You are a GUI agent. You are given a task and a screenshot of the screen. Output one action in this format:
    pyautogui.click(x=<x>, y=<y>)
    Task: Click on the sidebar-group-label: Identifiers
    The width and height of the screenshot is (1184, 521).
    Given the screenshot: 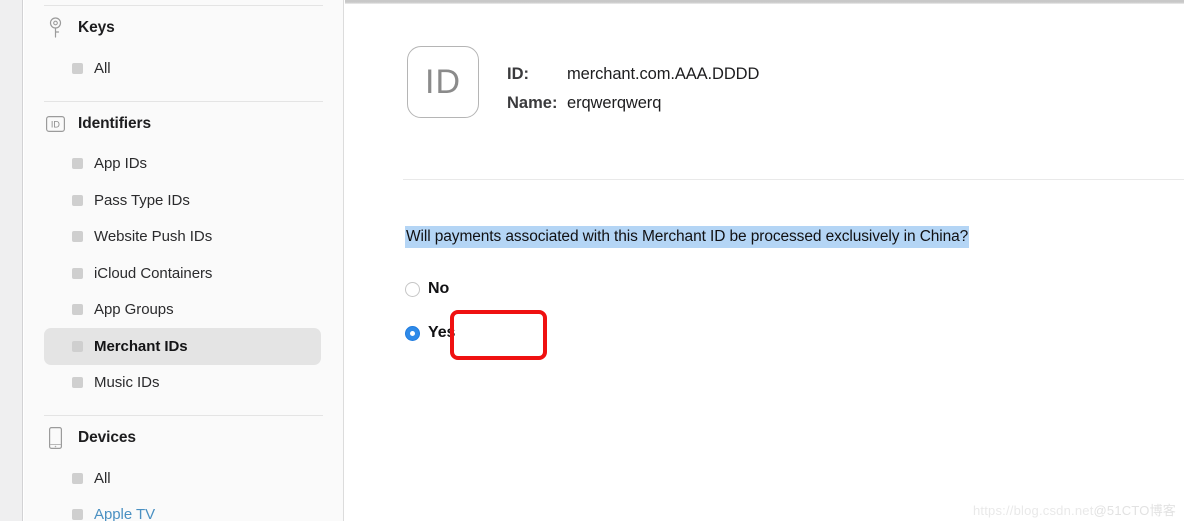 What is the action you would take?
    pyautogui.click(x=114, y=123)
    